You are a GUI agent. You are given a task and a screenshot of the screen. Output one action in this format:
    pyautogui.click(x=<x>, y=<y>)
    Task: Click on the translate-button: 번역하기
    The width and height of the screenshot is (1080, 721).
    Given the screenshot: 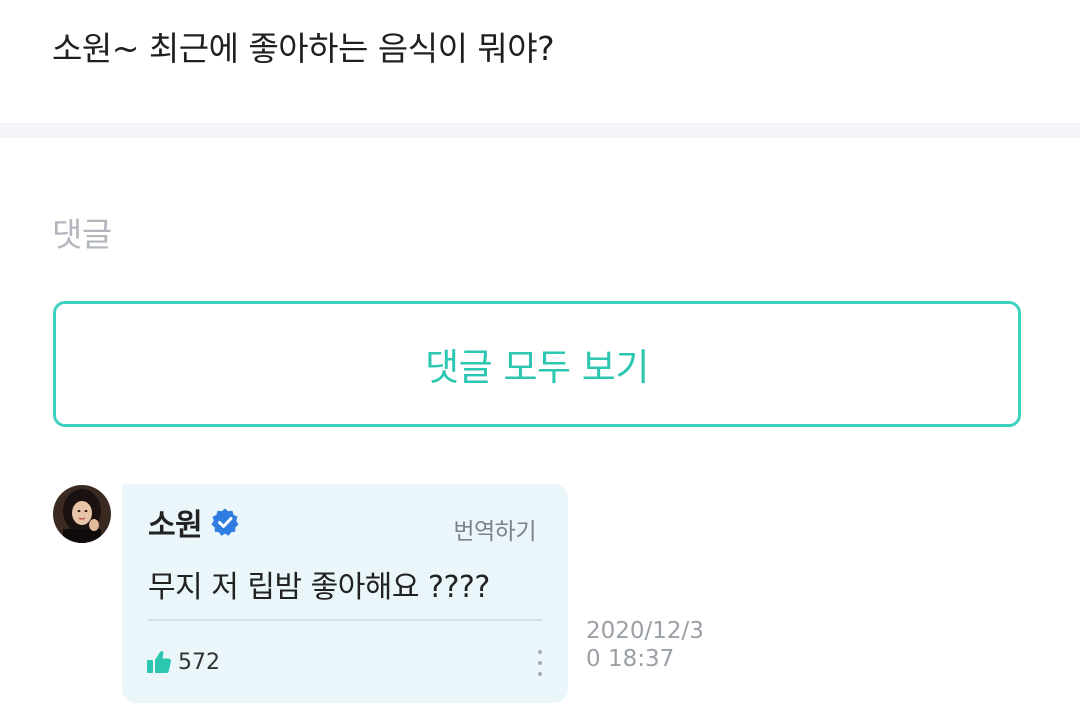 What is the action you would take?
    pyautogui.click(x=494, y=529)
    